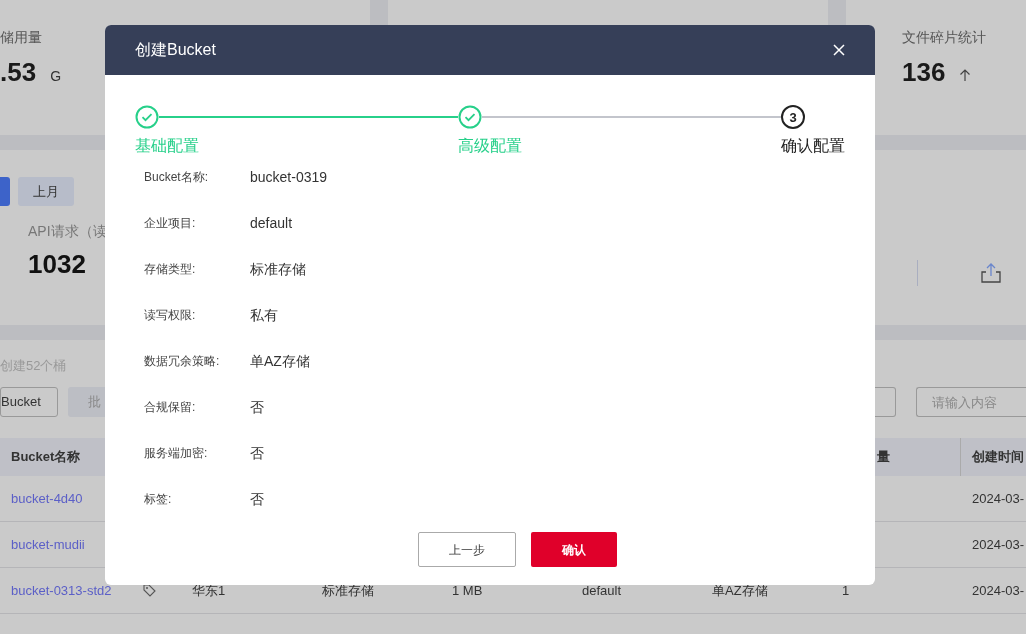  Describe the element at coordinates (573, 549) in the screenshot. I see `confirm-button: 确认` at that location.